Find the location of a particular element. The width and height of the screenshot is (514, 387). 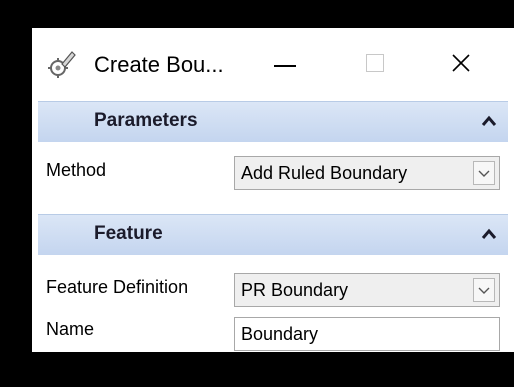

name-input is located at coordinates (367, 334).